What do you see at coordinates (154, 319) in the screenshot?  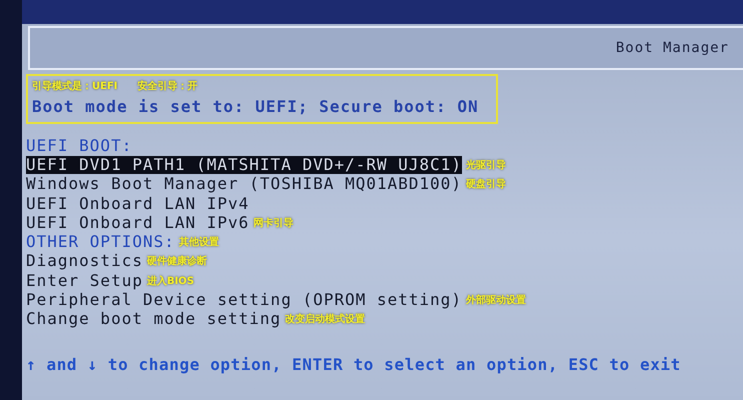 I see `boot-option: Change boot mode setting` at bounding box center [154, 319].